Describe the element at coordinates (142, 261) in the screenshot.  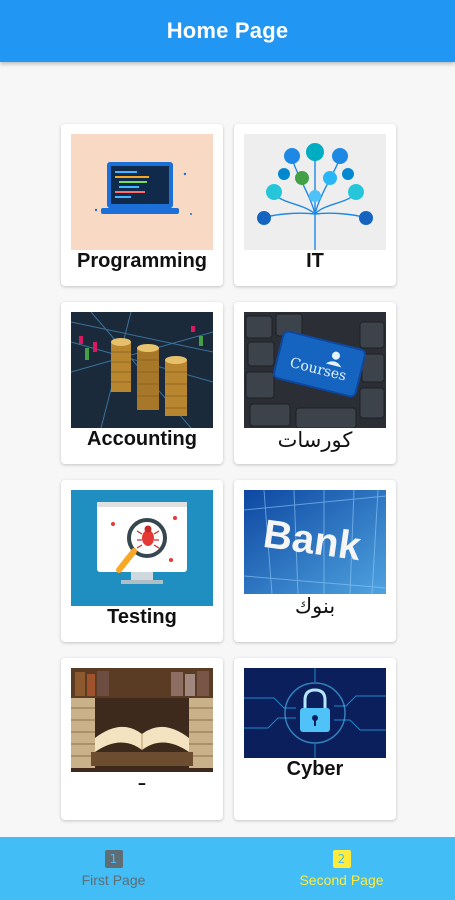
I see `category-label: Programming` at that location.